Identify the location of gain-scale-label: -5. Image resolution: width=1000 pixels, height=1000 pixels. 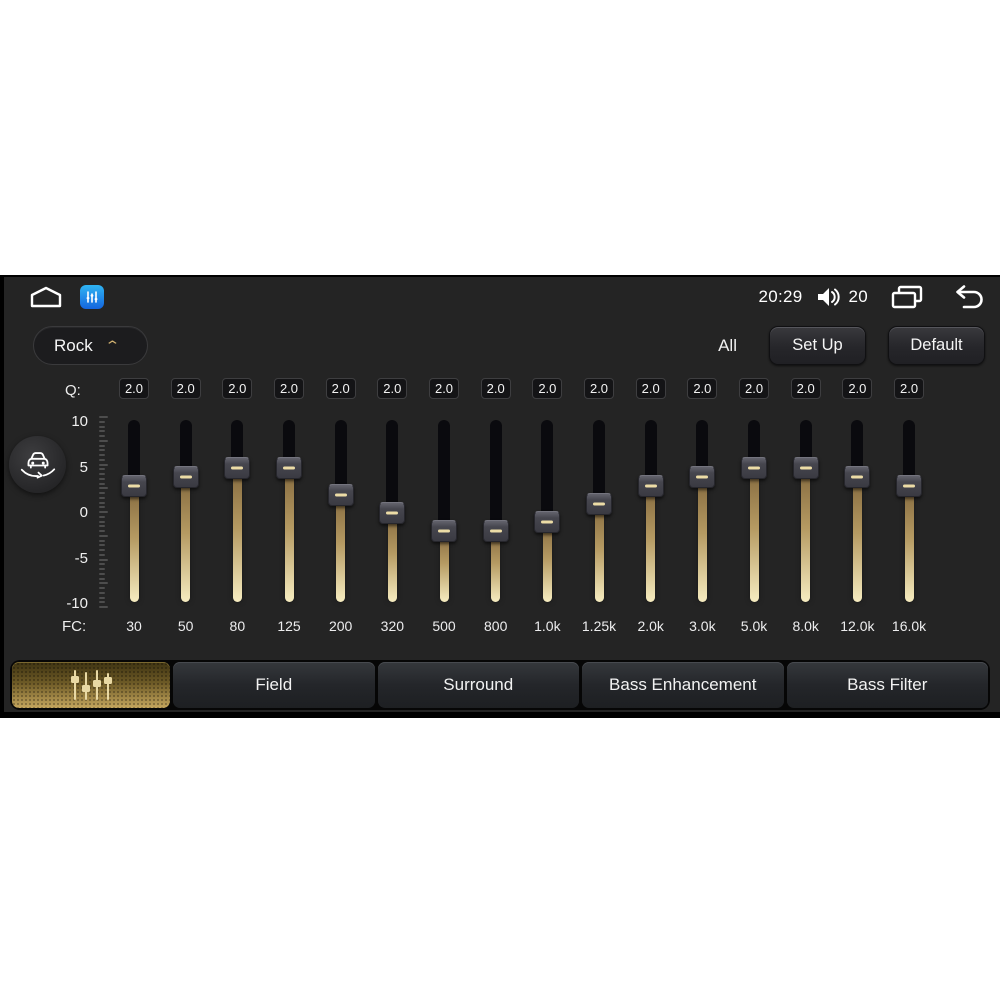
(81, 558).